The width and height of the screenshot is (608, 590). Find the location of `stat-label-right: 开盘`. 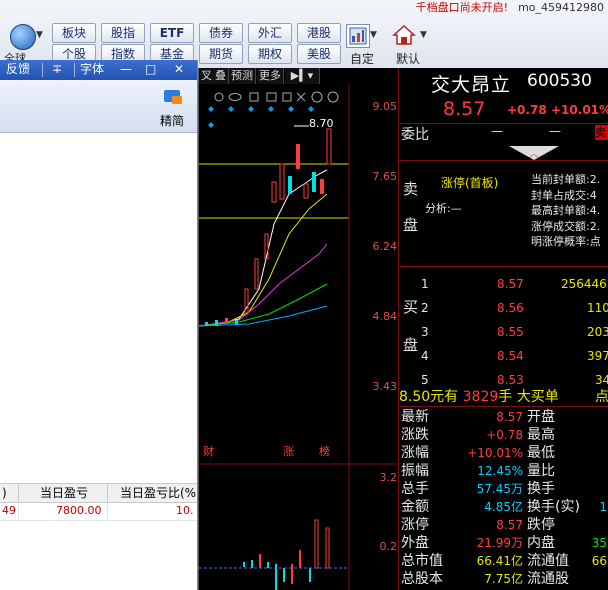

stat-label-right: 开盘 is located at coordinates (541, 417).